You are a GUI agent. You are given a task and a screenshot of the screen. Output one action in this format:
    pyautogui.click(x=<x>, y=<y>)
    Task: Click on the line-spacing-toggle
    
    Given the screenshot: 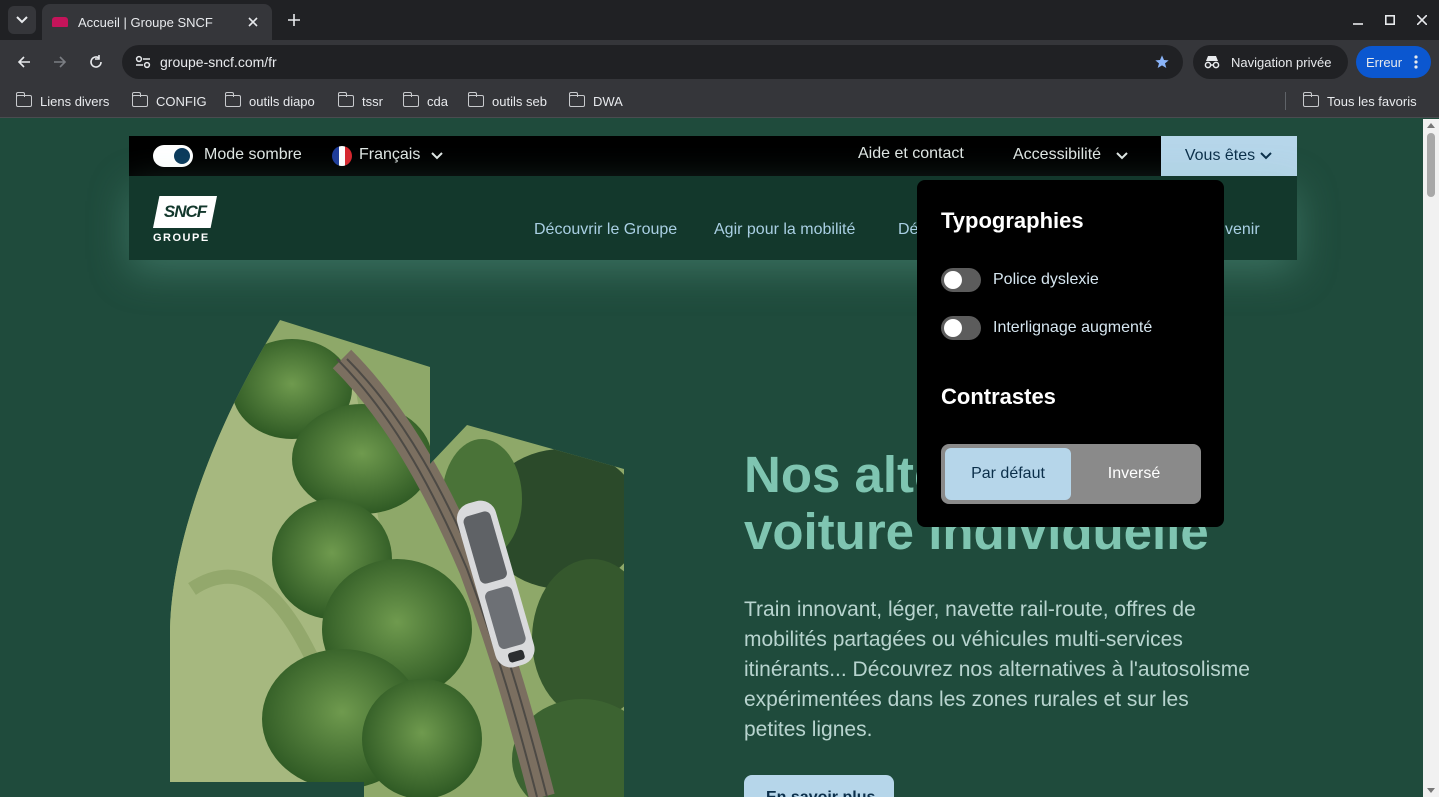 What is the action you would take?
    pyautogui.click(x=961, y=328)
    